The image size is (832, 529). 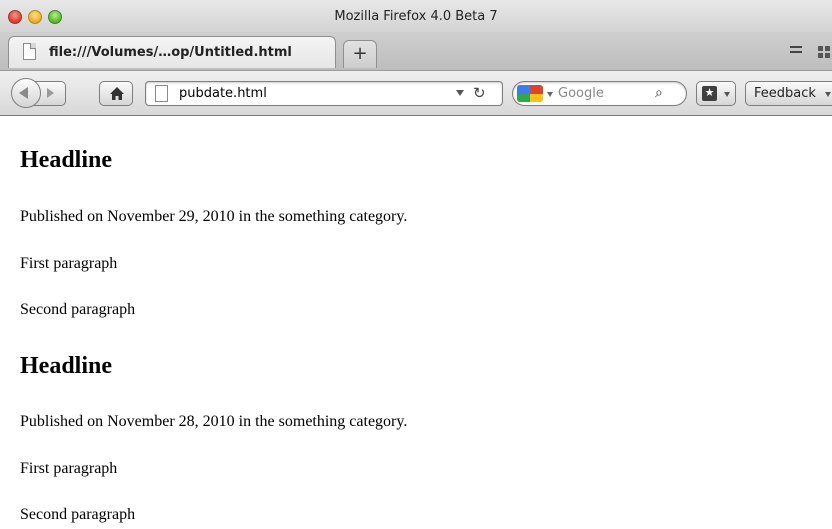 I want to click on engine-dropdown-icon, so click(x=550, y=94).